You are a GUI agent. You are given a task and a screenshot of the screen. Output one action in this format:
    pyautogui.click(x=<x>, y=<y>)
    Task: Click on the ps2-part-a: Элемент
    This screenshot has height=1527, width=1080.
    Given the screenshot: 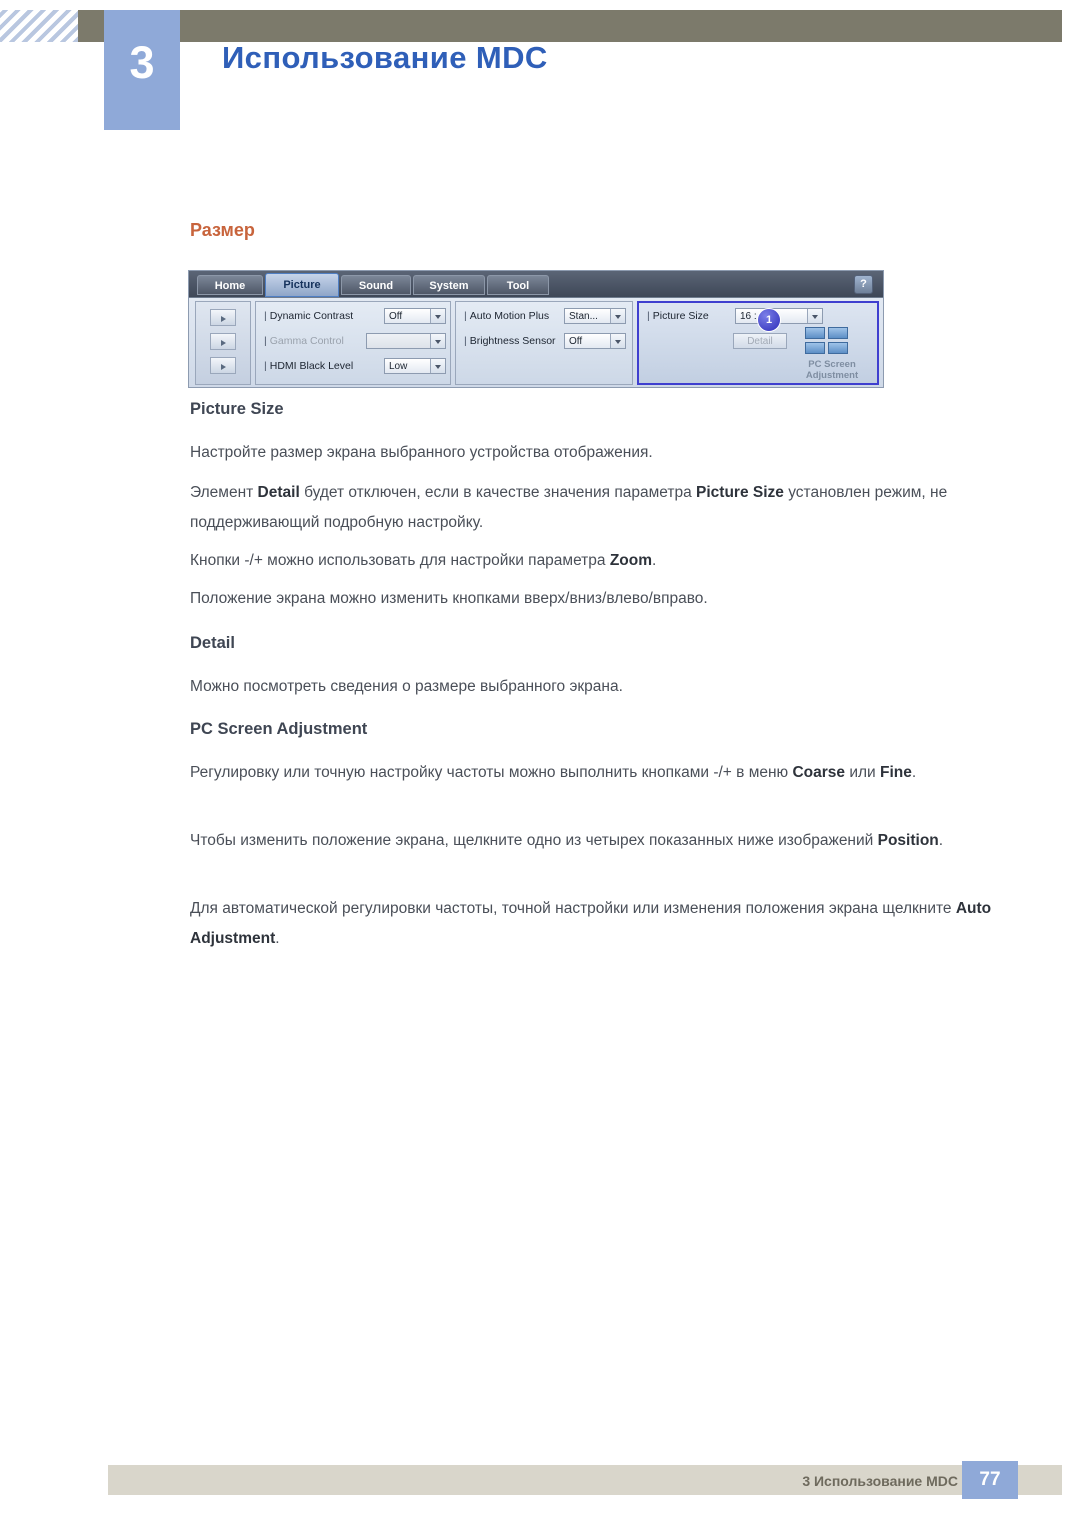 What is the action you would take?
    pyautogui.click(x=224, y=492)
    